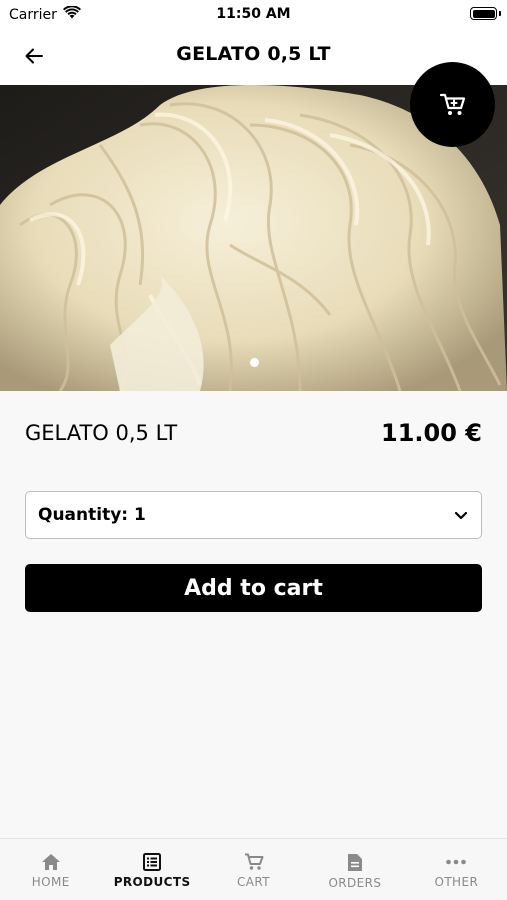 The image size is (507, 900). What do you see at coordinates (355, 883) in the screenshot?
I see `tab-orders-label: ORDERS` at bounding box center [355, 883].